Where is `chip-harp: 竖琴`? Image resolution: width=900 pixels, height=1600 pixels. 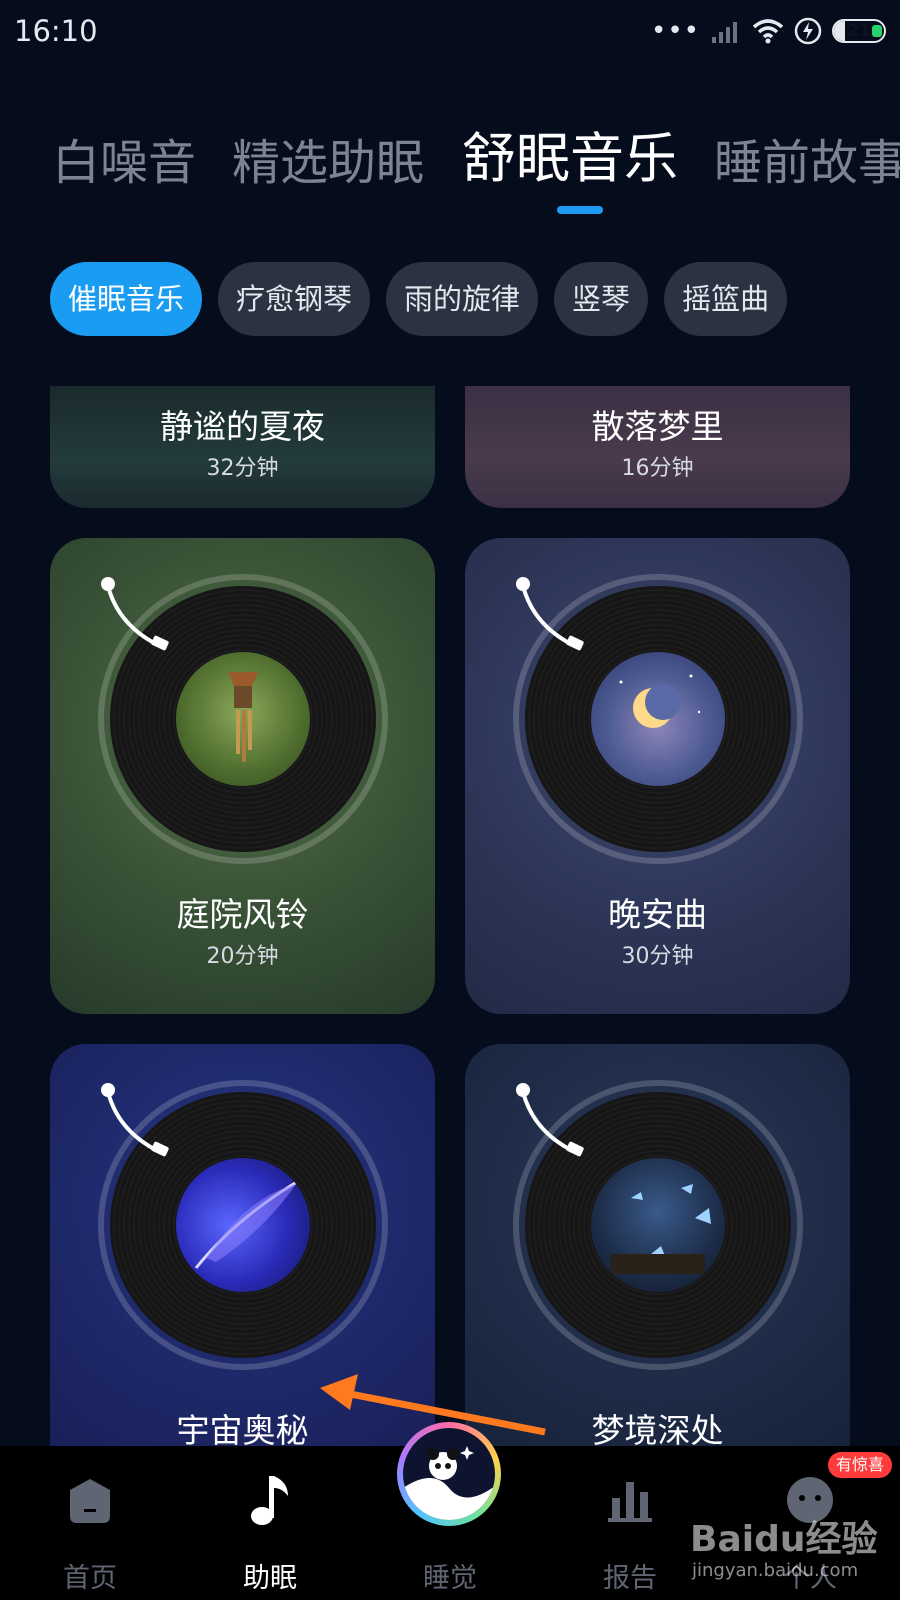
chip-harp: 竖琴 is located at coordinates (601, 299).